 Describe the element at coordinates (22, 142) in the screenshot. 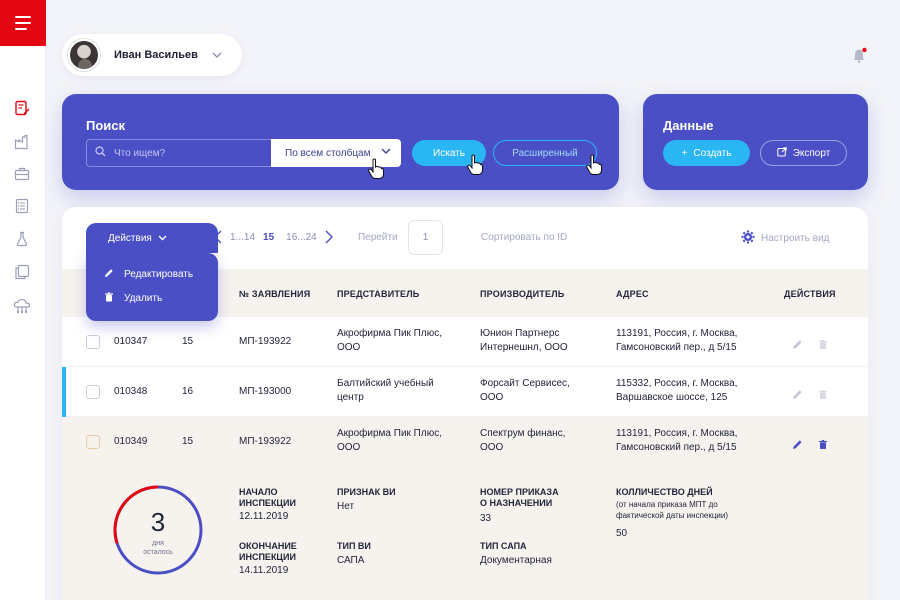

I see `factory-icon` at that location.